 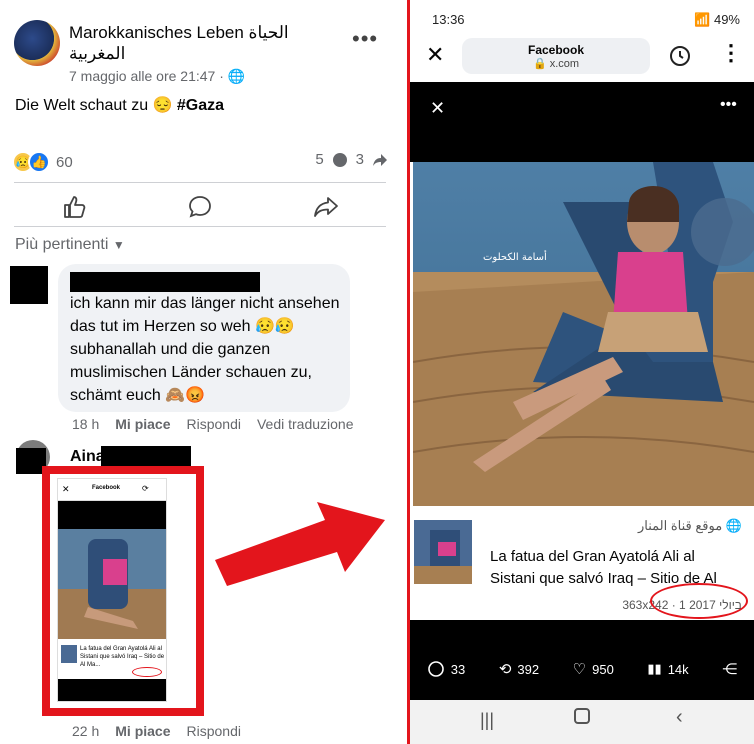 I want to click on see-translation-link: Vedi traduzione, so click(x=305, y=424).